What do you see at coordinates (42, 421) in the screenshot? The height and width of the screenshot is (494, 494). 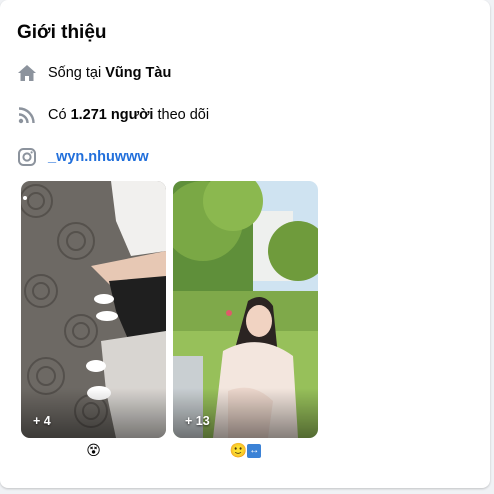 I see `story-1-count: + 4` at bounding box center [42, 421].